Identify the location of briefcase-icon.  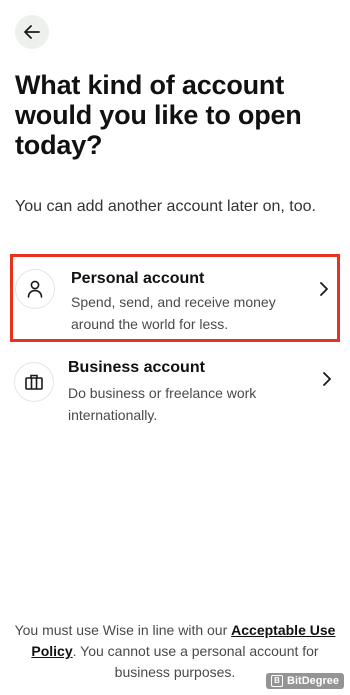
(34, 382).